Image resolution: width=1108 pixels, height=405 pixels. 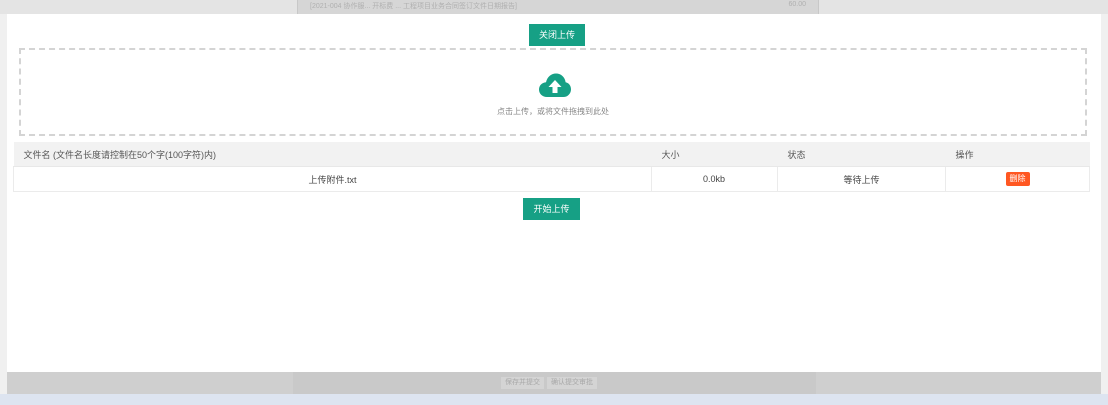 I want to click on column-header-status: 状态, so click(x=861, y=154).